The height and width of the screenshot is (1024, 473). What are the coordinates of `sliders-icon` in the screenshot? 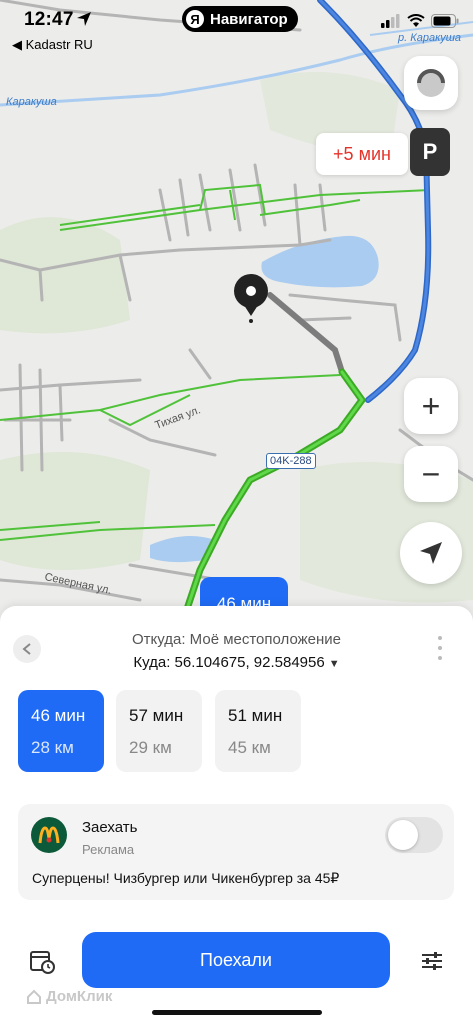 It's located at (432, 961).